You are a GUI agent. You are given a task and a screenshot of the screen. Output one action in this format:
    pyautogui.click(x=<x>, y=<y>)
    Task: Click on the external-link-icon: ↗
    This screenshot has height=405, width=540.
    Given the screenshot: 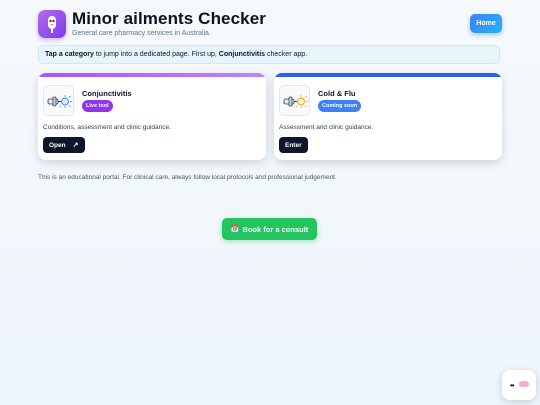 What is the action you would take?
    pyautogui.click(x=75, y=145)
    